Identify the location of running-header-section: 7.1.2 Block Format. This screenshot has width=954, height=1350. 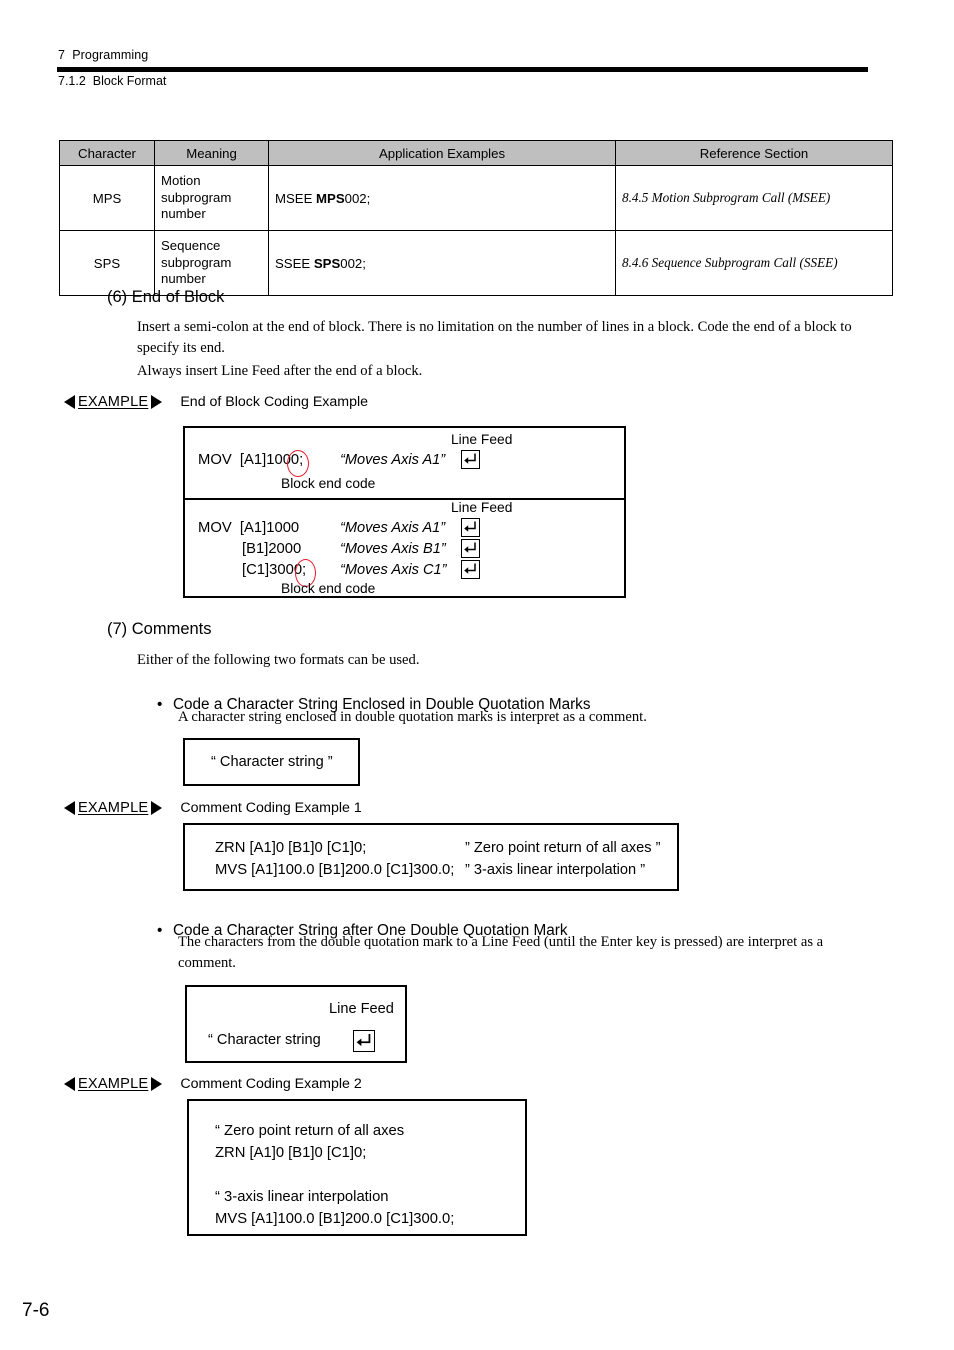
(112, 81).